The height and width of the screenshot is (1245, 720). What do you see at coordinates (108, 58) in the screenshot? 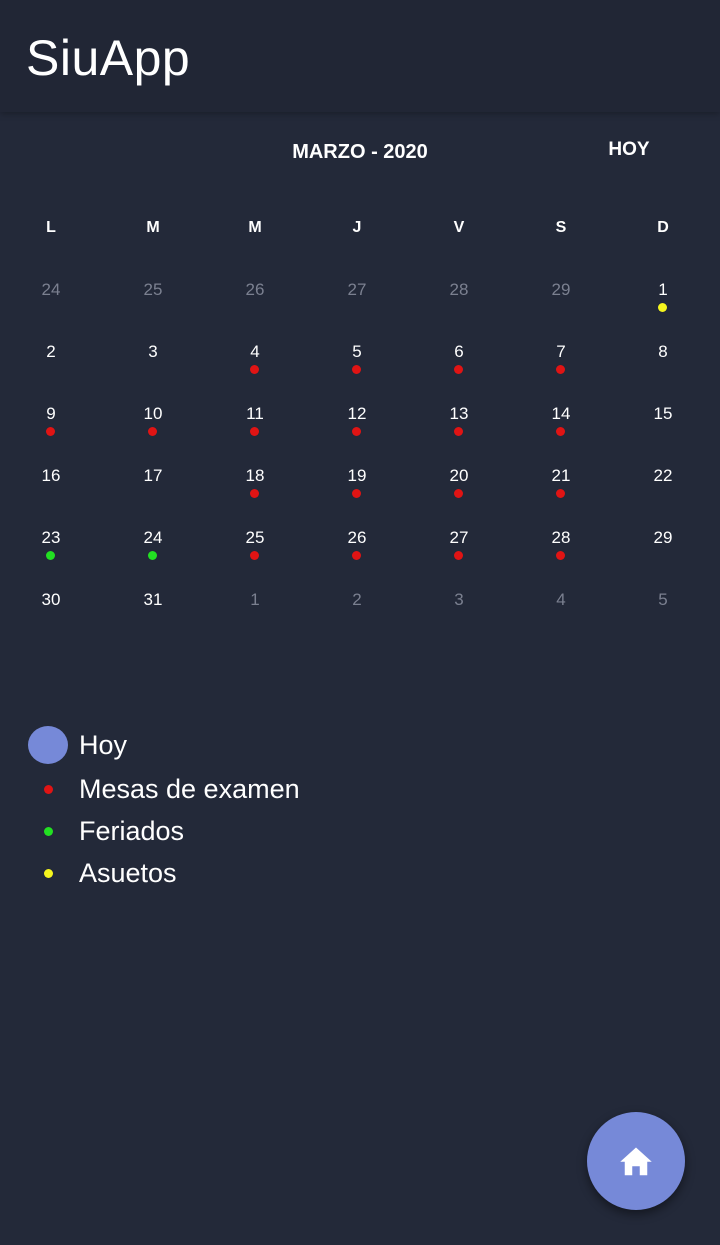
I see `app-title: SiuApp` at bounding box center [108, 58].